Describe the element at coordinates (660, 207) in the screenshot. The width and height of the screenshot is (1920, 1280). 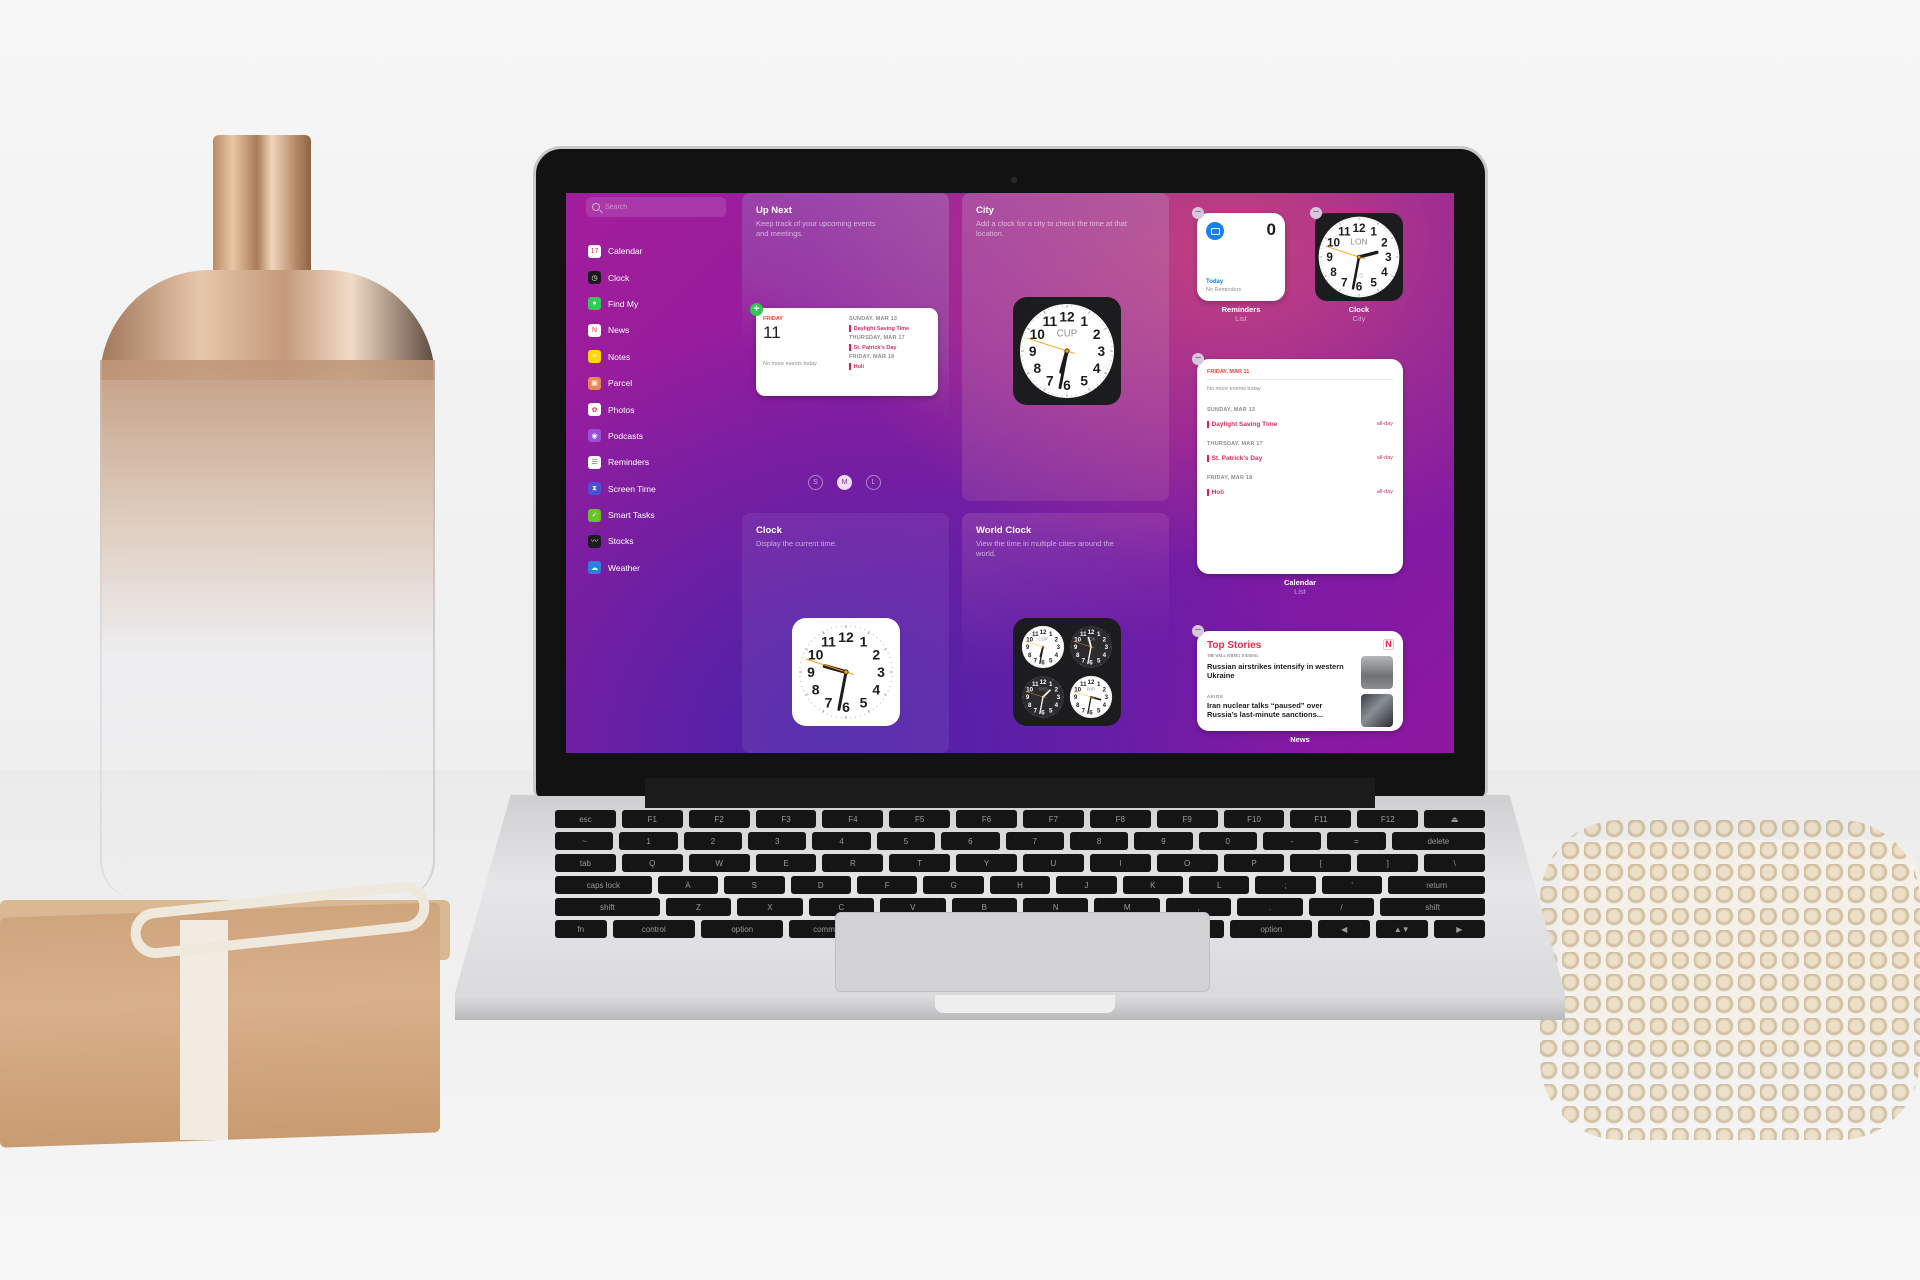
I see `search-input` at that location.